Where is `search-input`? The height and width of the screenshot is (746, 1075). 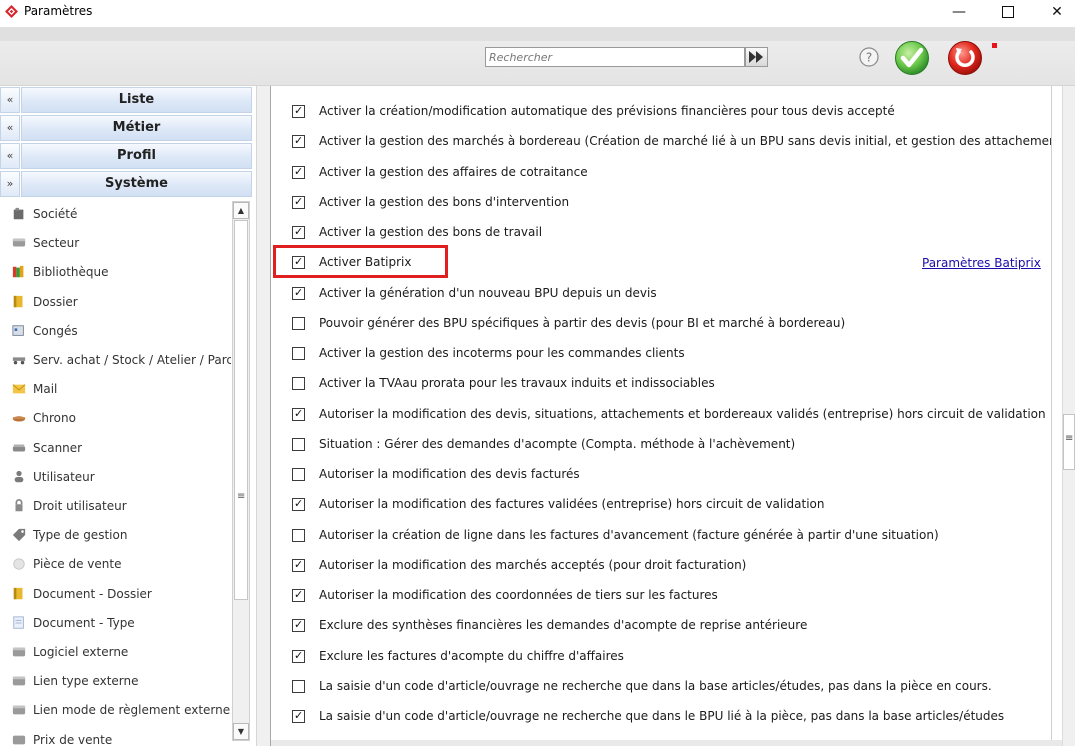
search-input is located at coordinates (614, 57).